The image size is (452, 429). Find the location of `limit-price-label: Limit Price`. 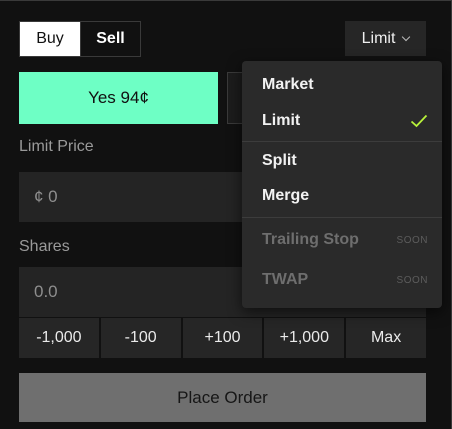

limit-price-label: Limit Price is located at coordinates (56, 146).